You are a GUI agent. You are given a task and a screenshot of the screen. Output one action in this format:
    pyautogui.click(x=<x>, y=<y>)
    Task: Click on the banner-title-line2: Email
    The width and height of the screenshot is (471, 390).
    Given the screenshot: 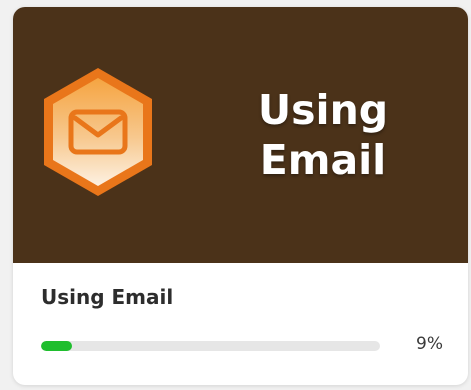 What is the action you would take?
    pyautogui.click(x=323, y=160)
    